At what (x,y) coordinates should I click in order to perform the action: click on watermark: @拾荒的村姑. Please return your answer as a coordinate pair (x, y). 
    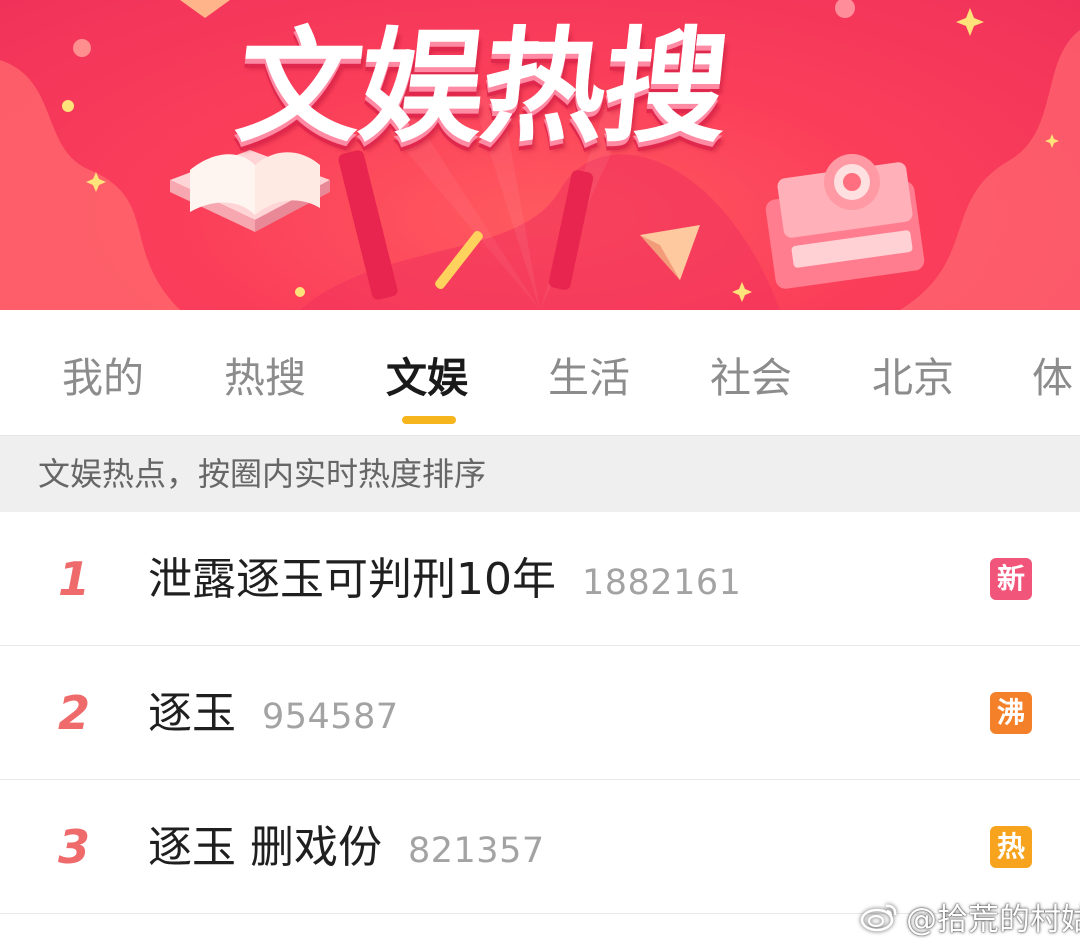
    Looking at the image, I should click on (970, 916).